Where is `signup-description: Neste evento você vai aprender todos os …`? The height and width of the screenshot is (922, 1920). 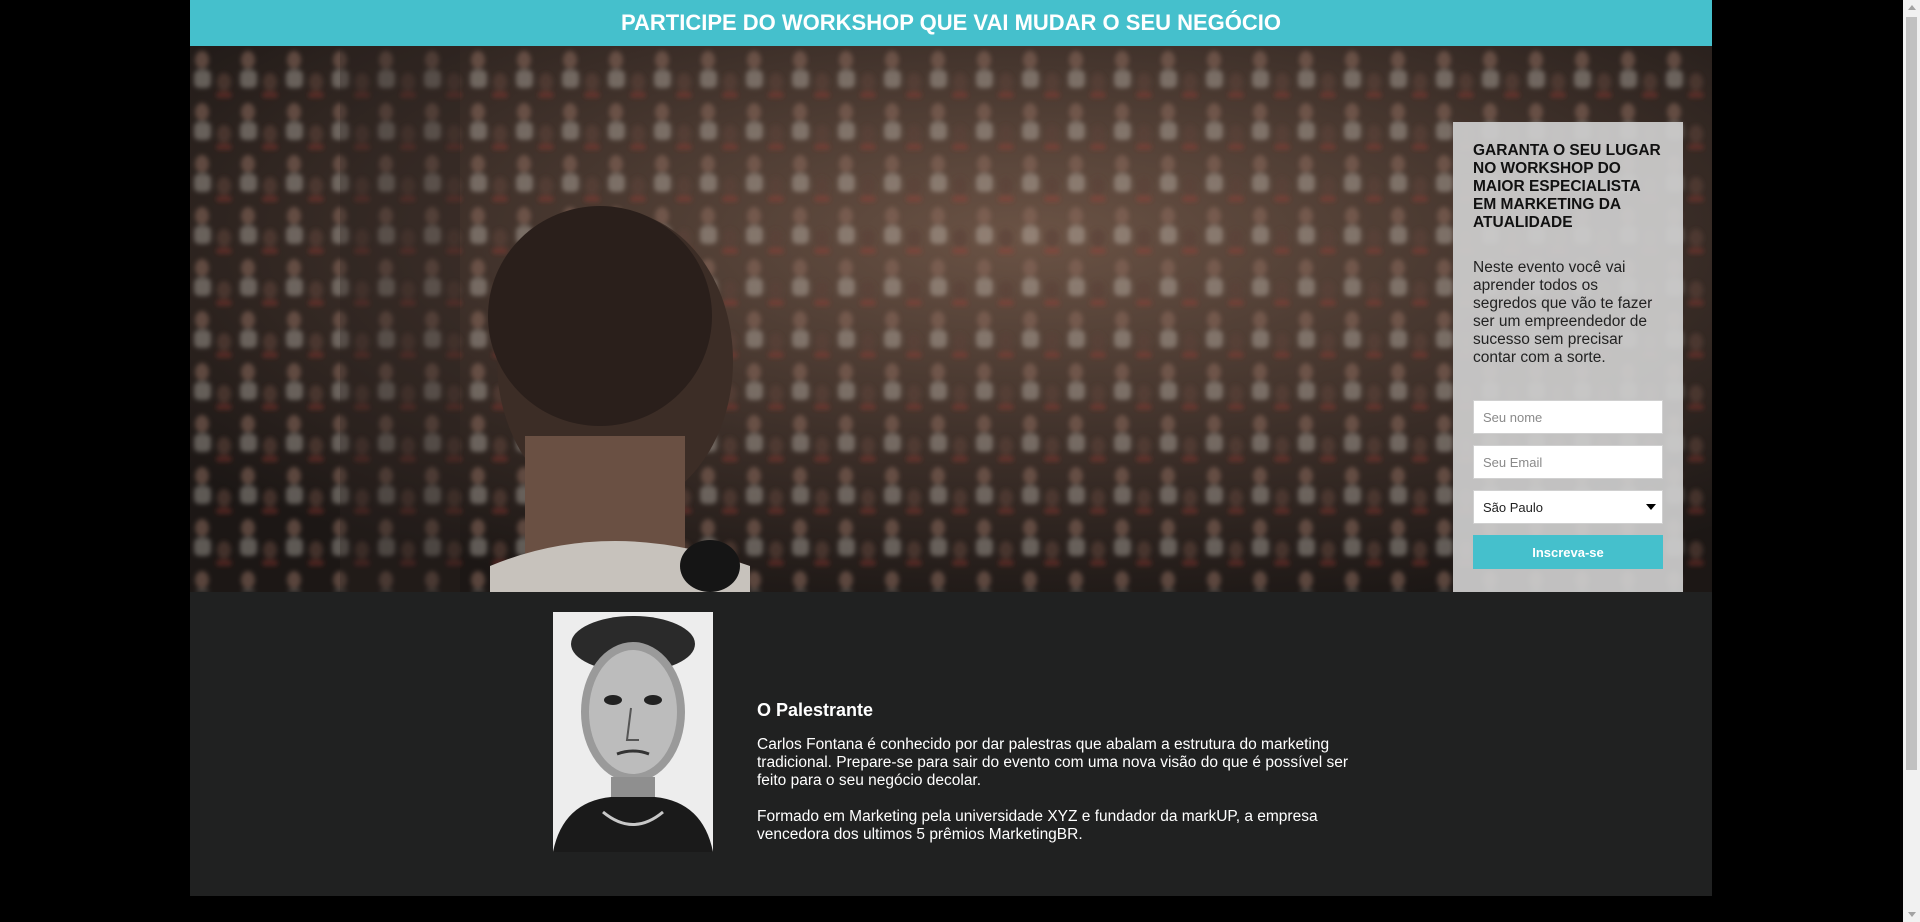
signup-description: Neste evento você vai aprender todos os … is located at coordinates (1563, 312).